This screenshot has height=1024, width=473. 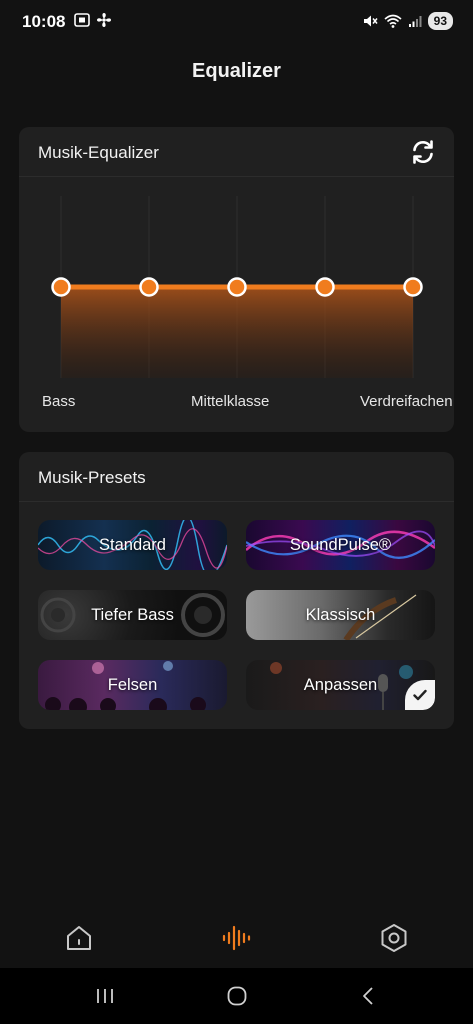 I want to click on status-time: 10:08, so click(x=44, y=21).